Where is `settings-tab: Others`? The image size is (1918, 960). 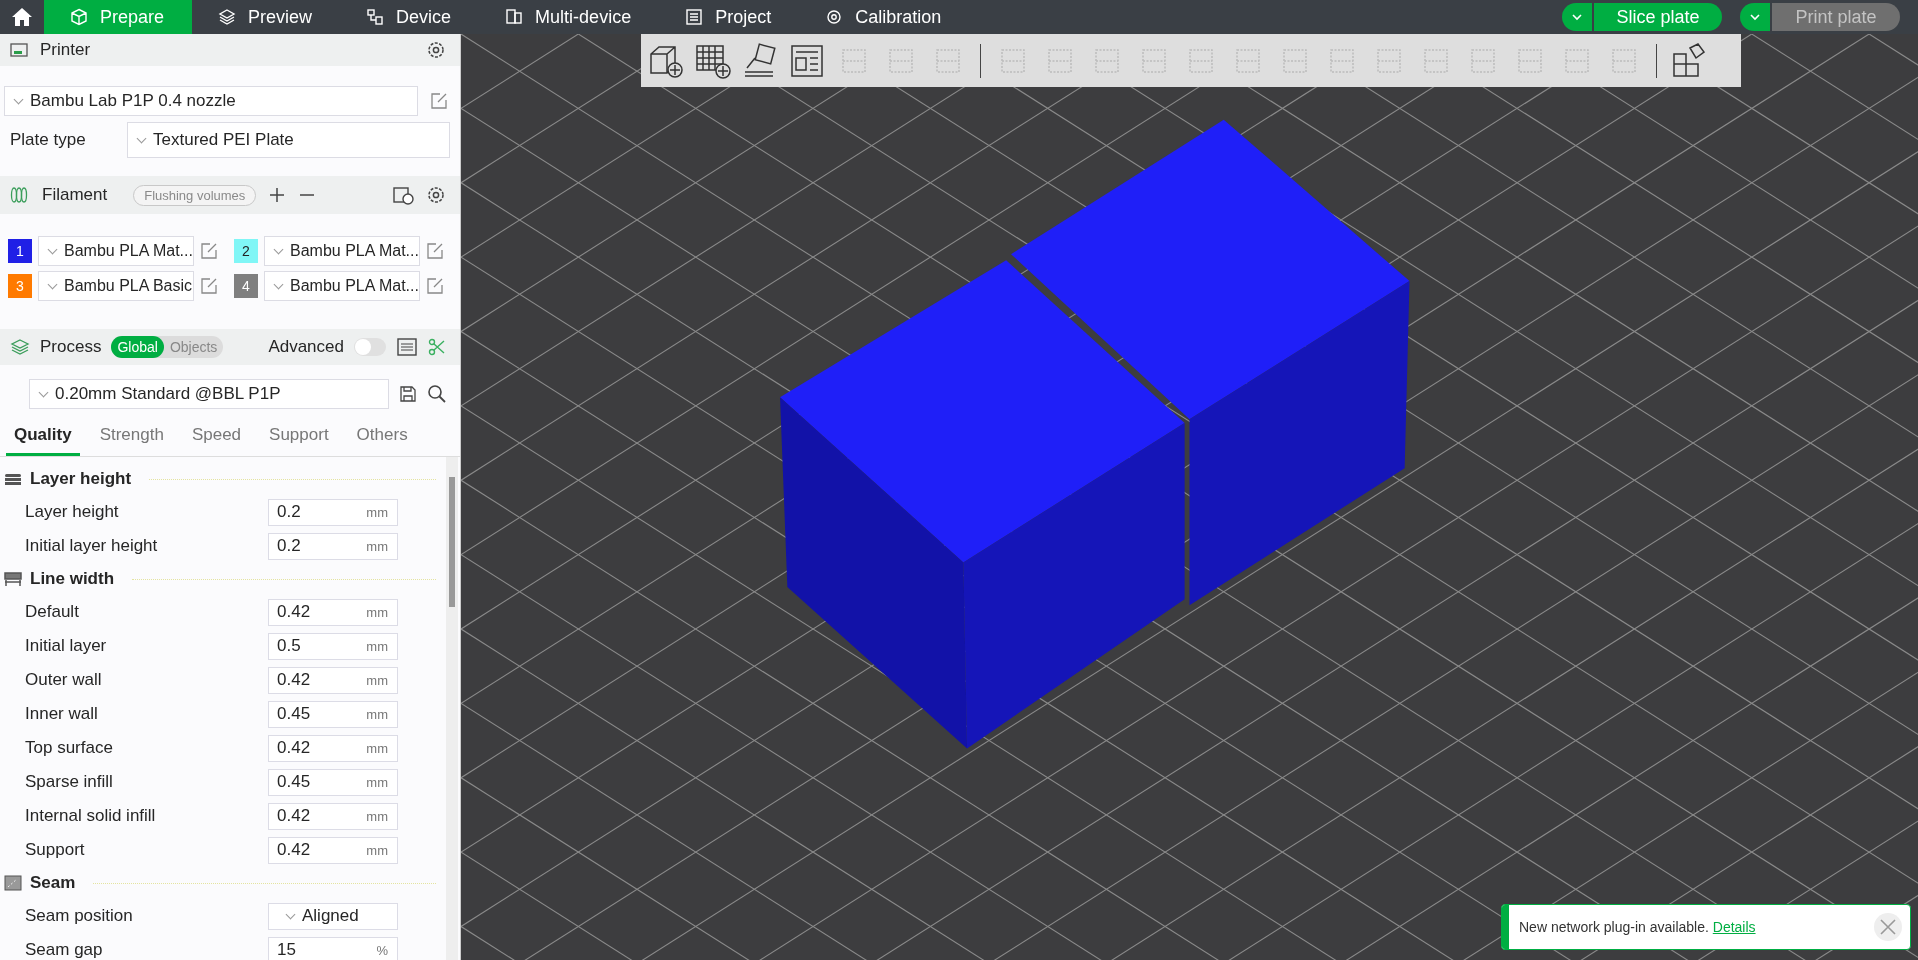
settings-tab: Others is located at coordinates (382, 437).